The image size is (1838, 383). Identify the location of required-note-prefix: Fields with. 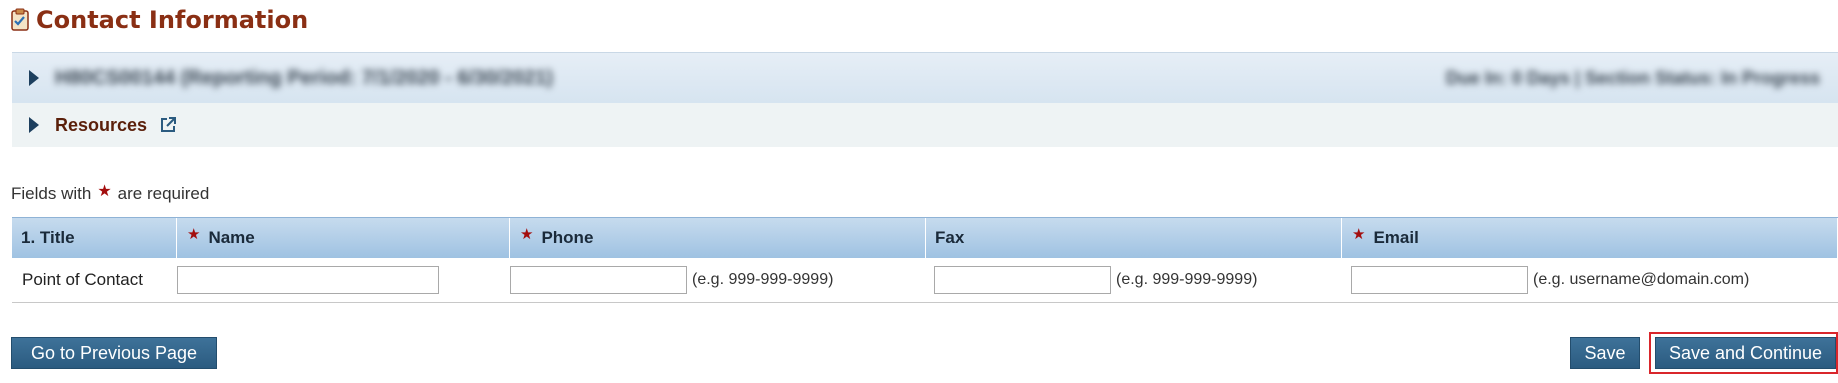
(51, 193).